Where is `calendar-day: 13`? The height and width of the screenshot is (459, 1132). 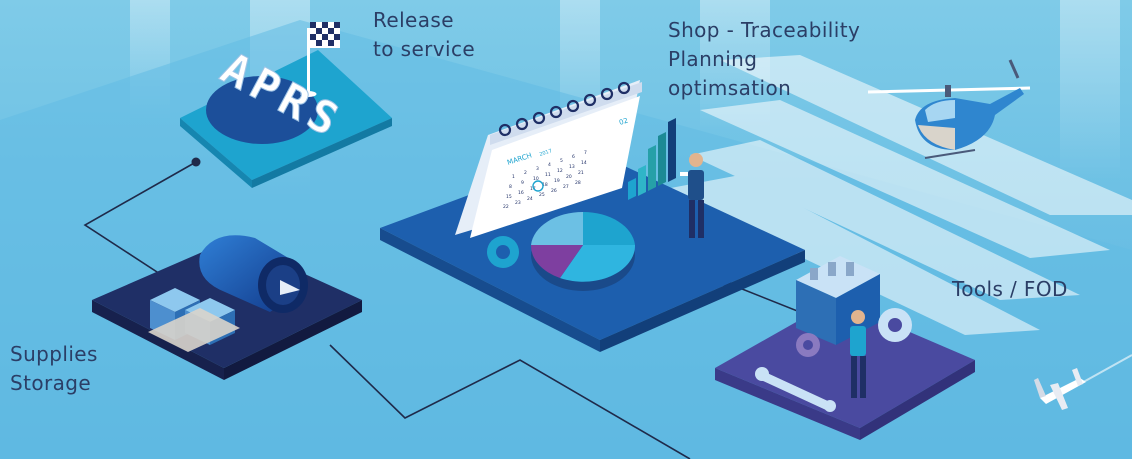
calendar-day: 13 is located at coordinates (572, 167).